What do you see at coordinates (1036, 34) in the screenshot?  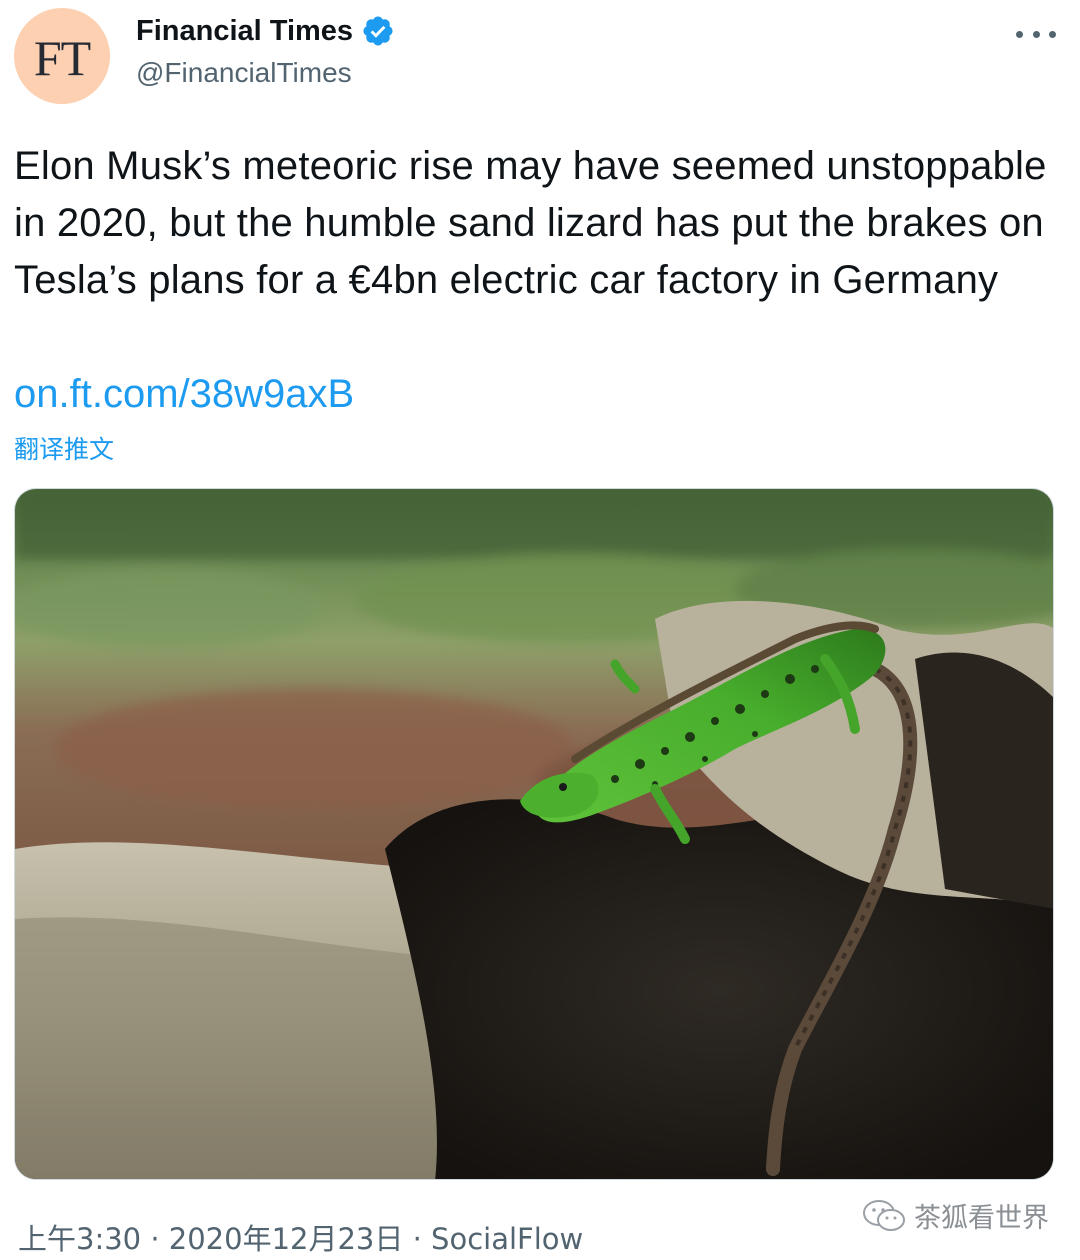 I see `more-options-icon` at bounding box center [1036, 34].